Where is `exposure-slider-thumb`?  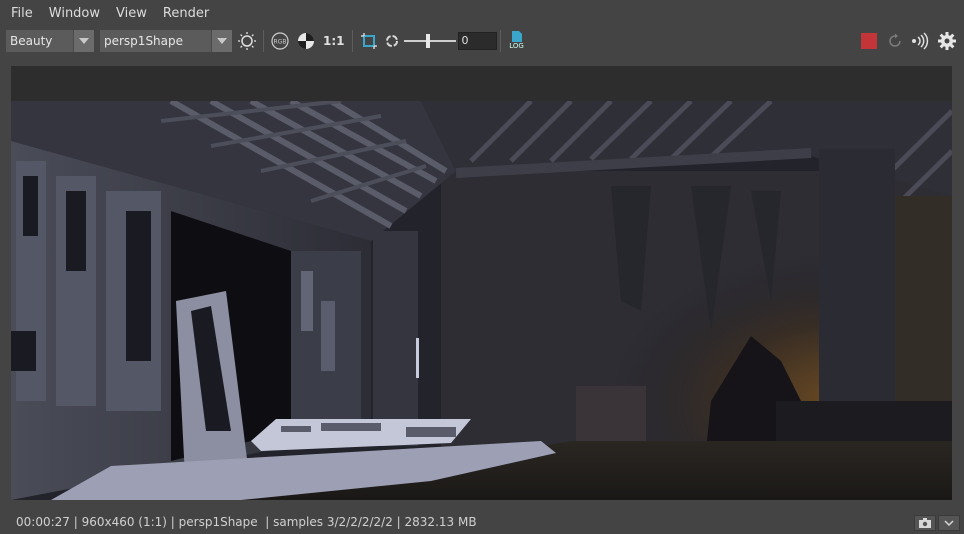 exposure-slider-thumb is located at coordinates (427, 40).